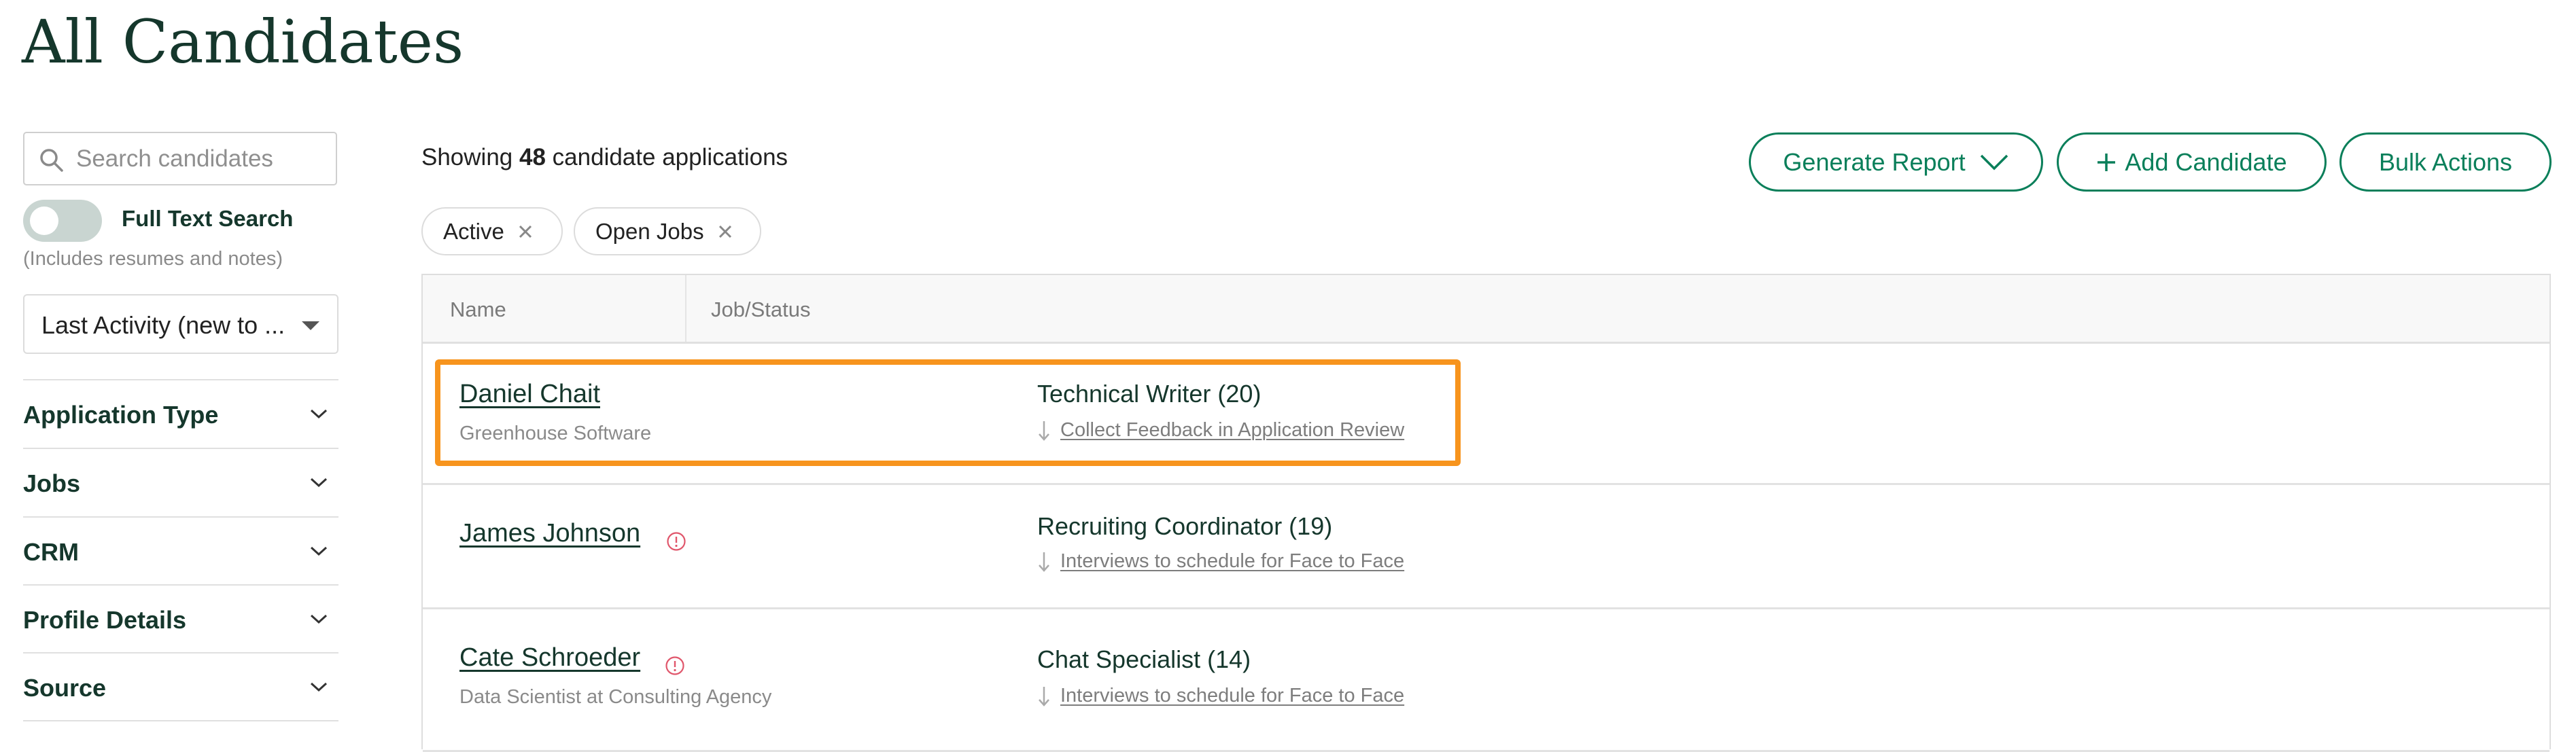 Image resolution: width=2576 pixels, height=752 pixels. What do you see at coordinates (65, 688) in the screenshot?
I see `facet-label: Source` at bounding box center [65, 688].